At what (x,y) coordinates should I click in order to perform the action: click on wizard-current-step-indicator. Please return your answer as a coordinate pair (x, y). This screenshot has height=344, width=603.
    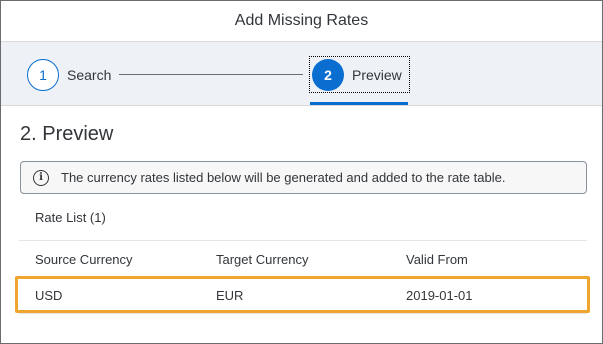
    Looking at the image, I should click on (359, 103).